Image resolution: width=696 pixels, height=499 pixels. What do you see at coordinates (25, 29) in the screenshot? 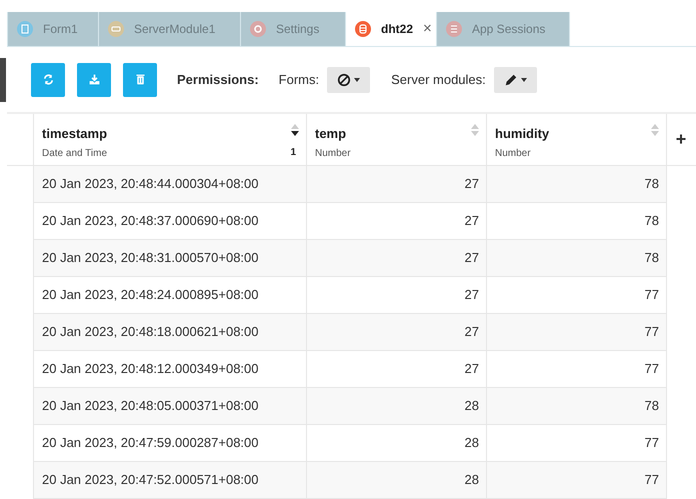
I see `form-icon` at bounding box center [25, 29].